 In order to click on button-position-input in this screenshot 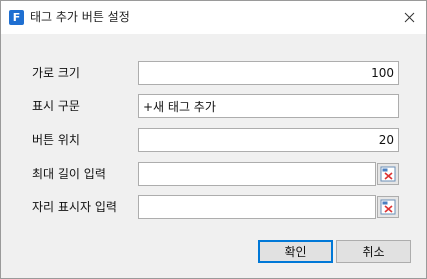, I will do `click(268, 140)`.